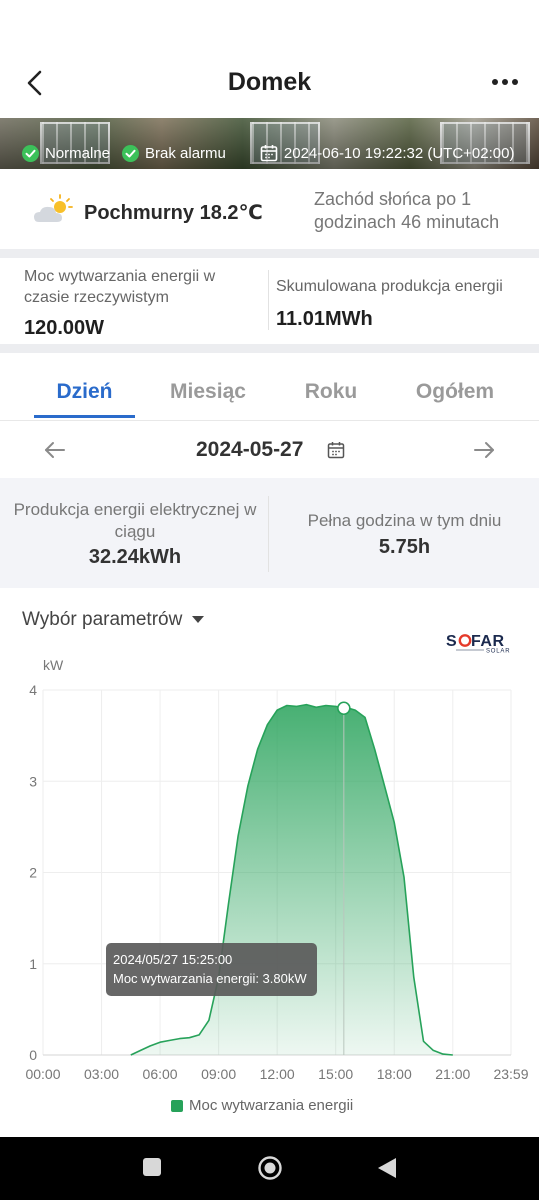 The image size is (539, 1200). I want to click on tab-year: Roku, so click(331, 392).